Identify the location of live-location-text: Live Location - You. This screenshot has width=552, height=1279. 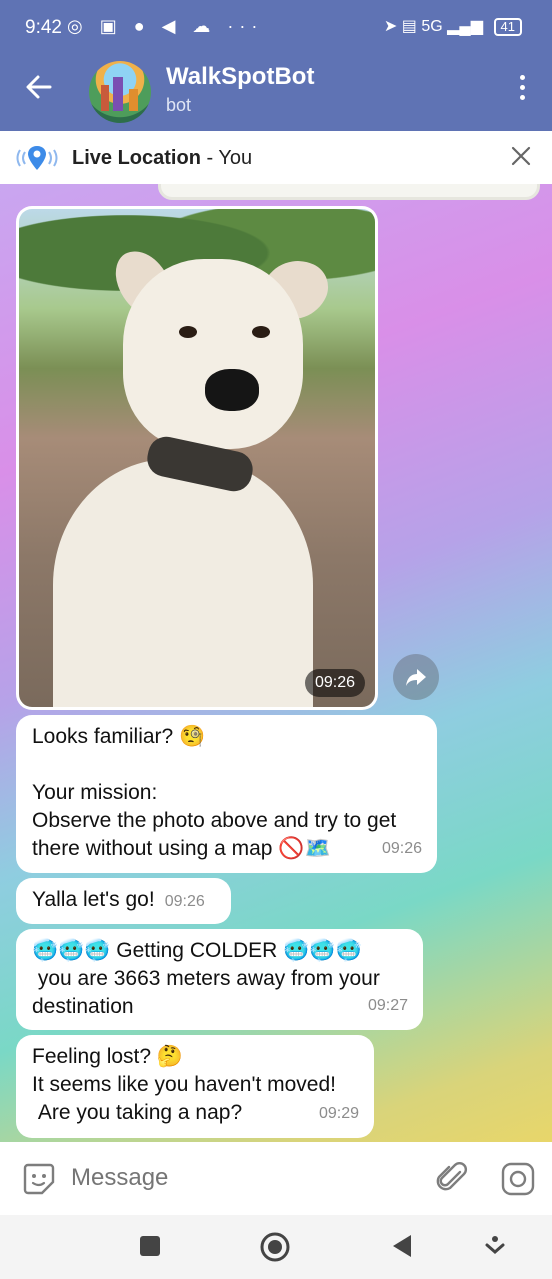
(162, 158).